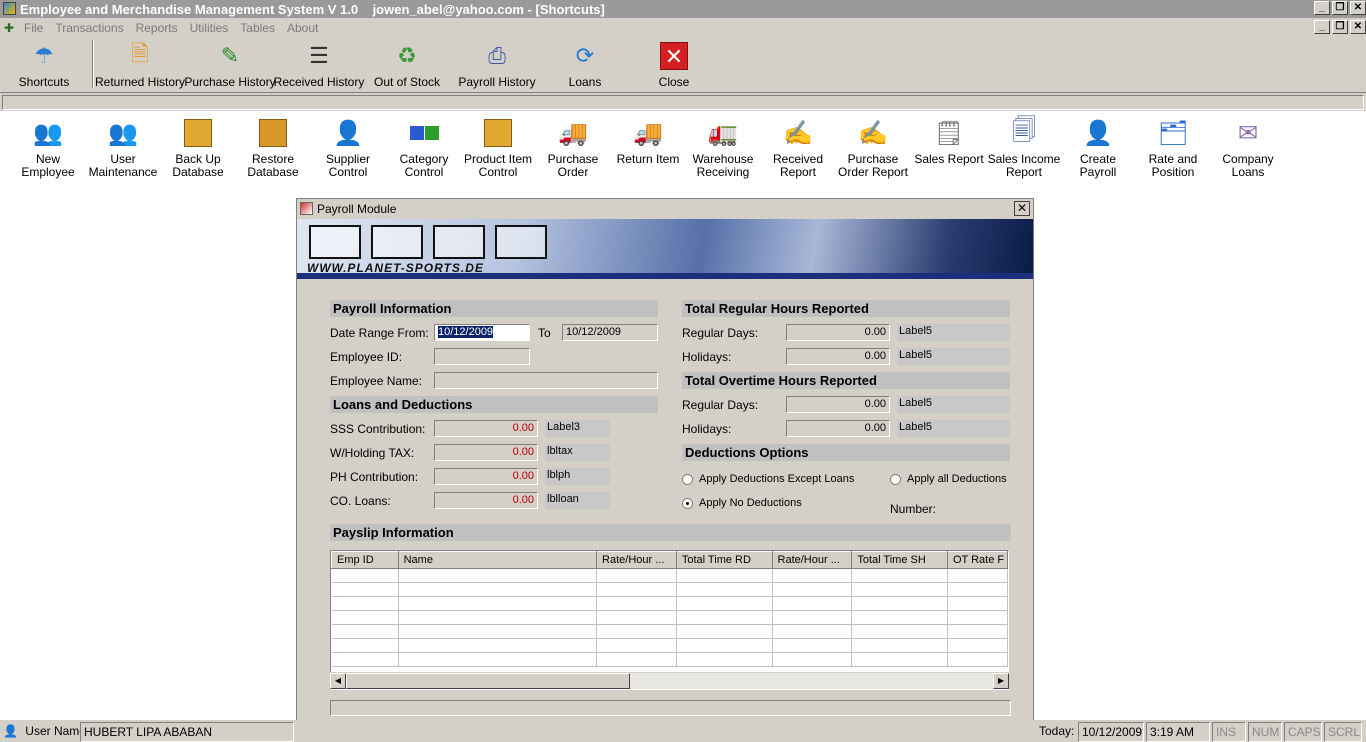 The image size is (1366, 742). Describe the element at coordinates (873, 133) in the screenshot. I see `order-report-icon: ✍` at that location.